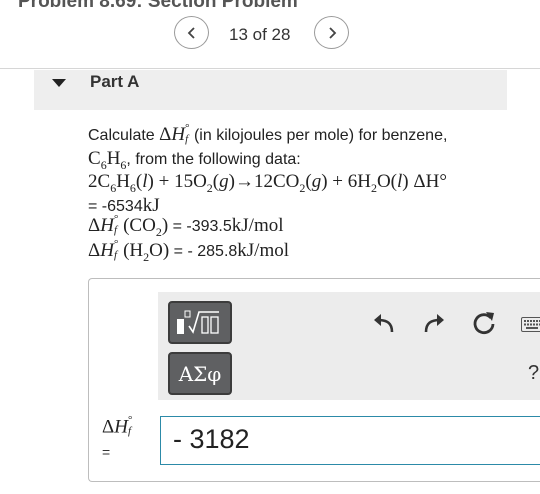  Describe the element at coordinates (124, 135) in the screenshot. I see `question-text: Calculate` at that location.